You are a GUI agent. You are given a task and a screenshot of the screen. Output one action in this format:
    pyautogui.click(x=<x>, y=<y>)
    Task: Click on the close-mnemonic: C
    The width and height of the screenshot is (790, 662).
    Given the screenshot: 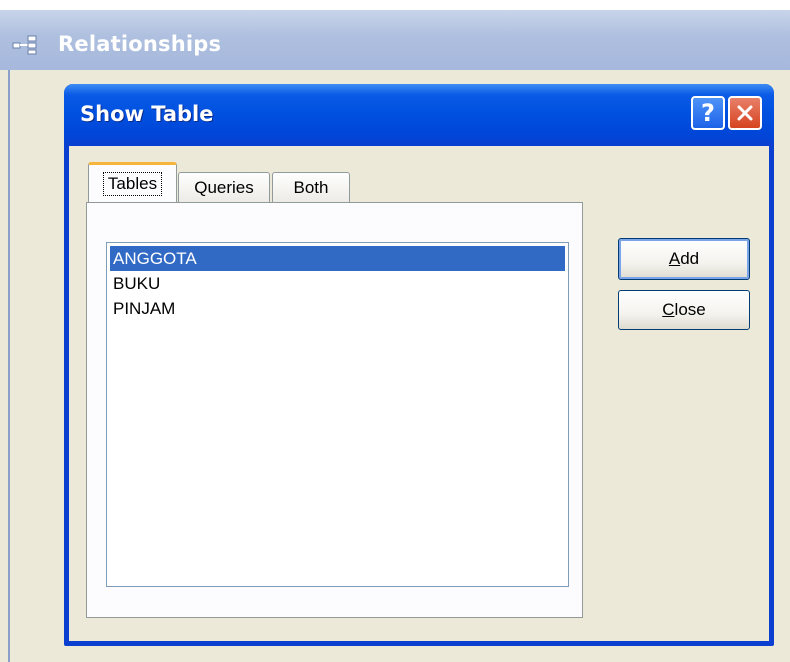 What is the action you would take?
    pyautogui.click(x=668, y=309)
    